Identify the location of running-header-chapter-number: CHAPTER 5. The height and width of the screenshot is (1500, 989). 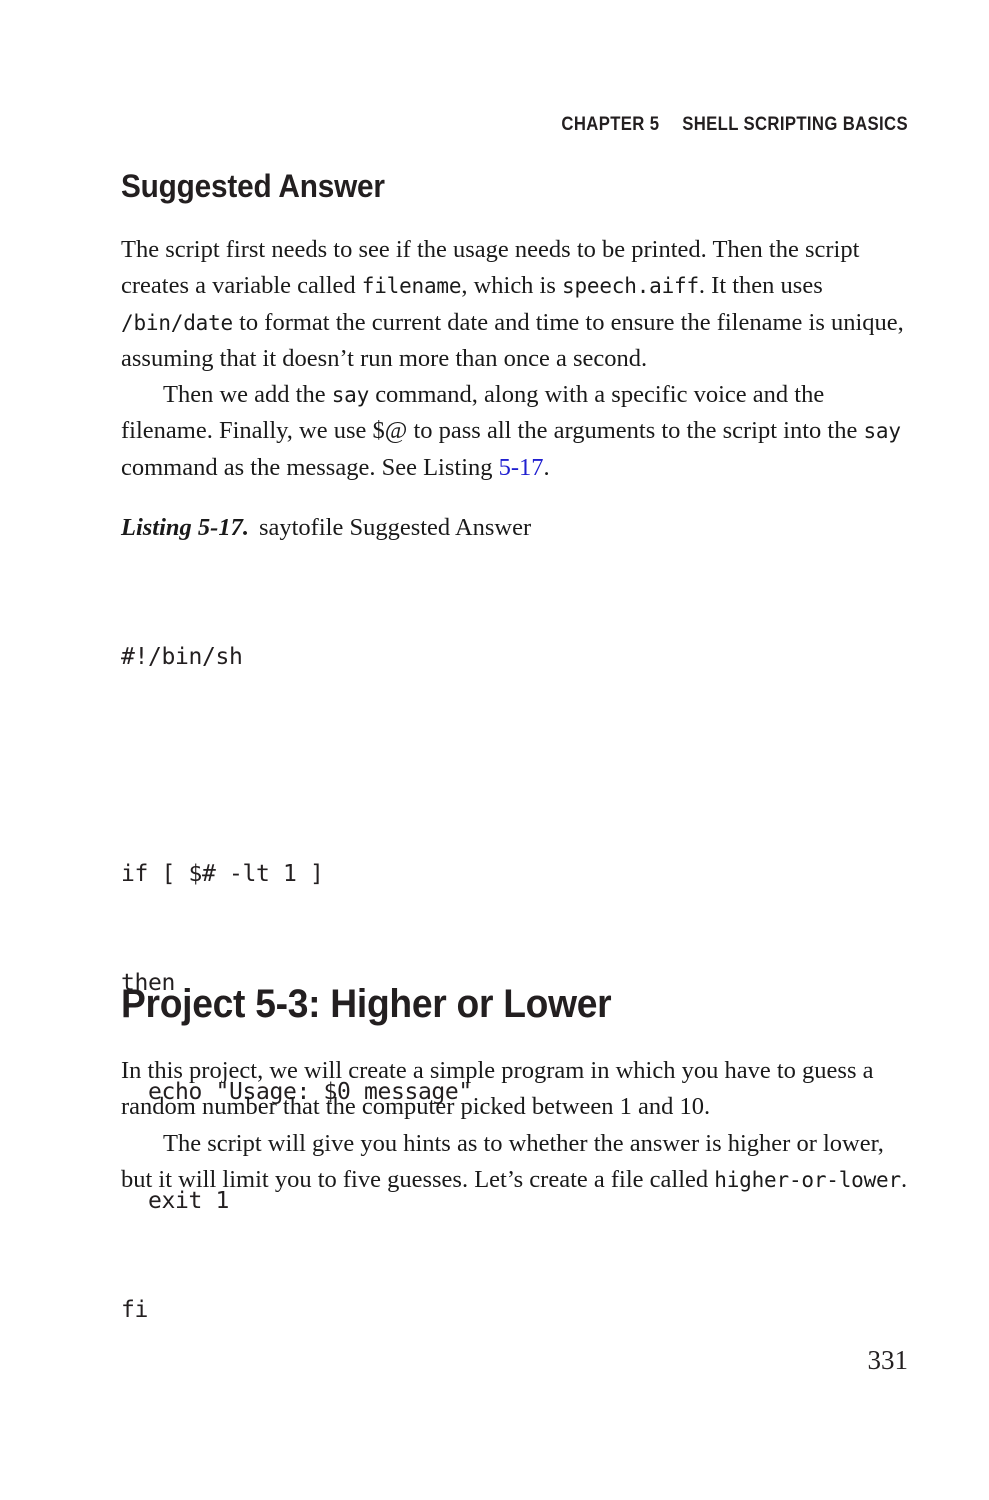
(610, 124).